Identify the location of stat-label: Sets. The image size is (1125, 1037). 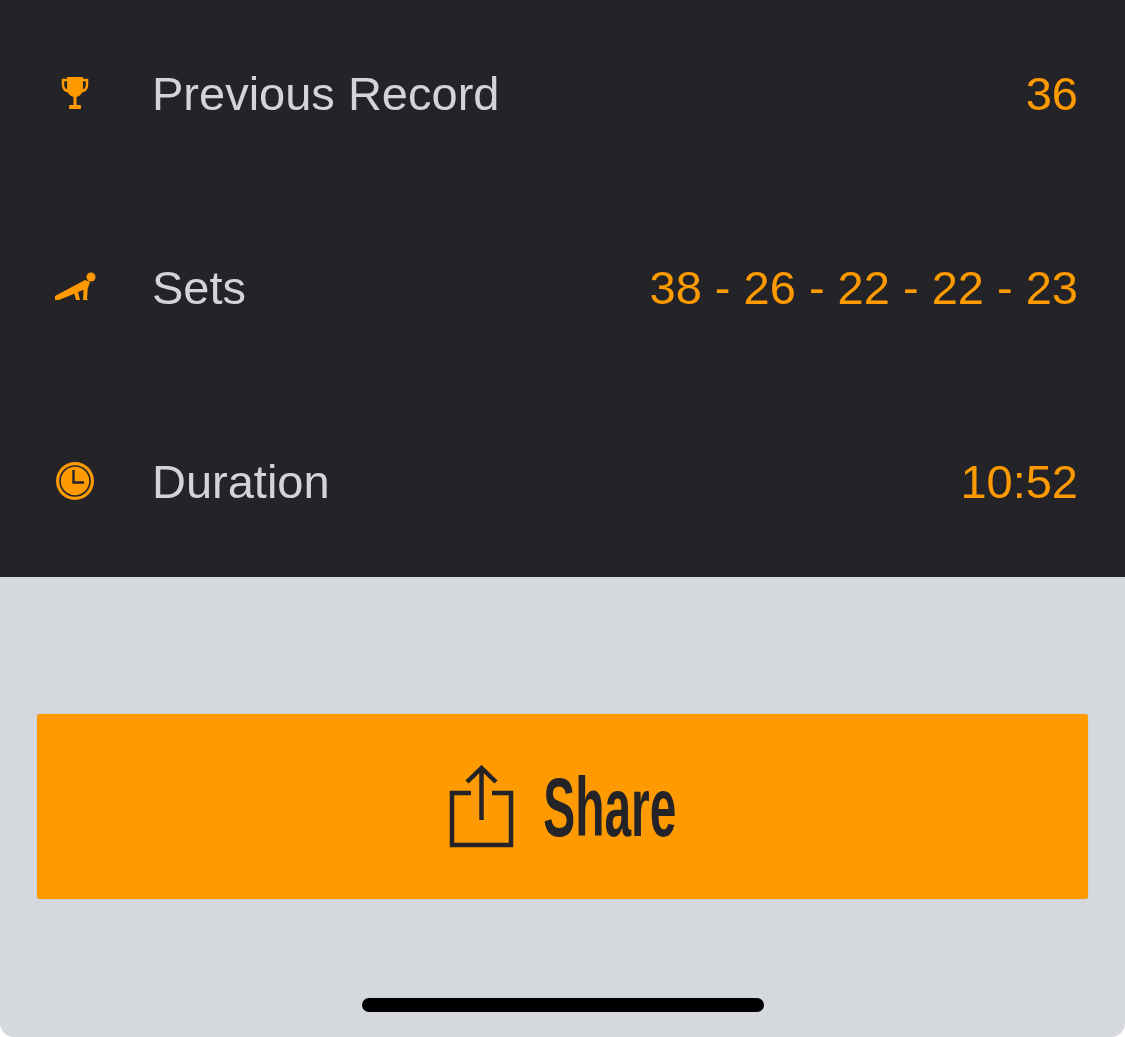
(199, 287).